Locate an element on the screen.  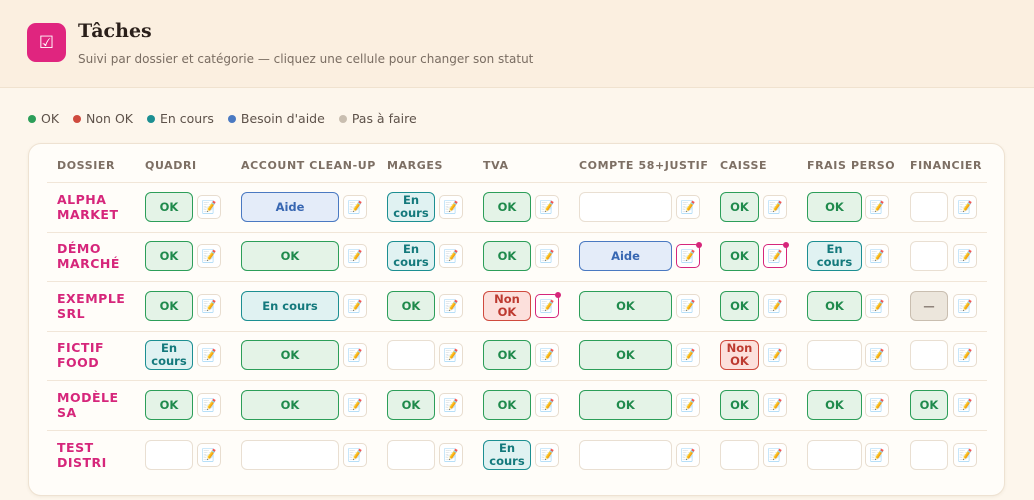
status-cell-tva: En cours is located at coordinates (507, 455).